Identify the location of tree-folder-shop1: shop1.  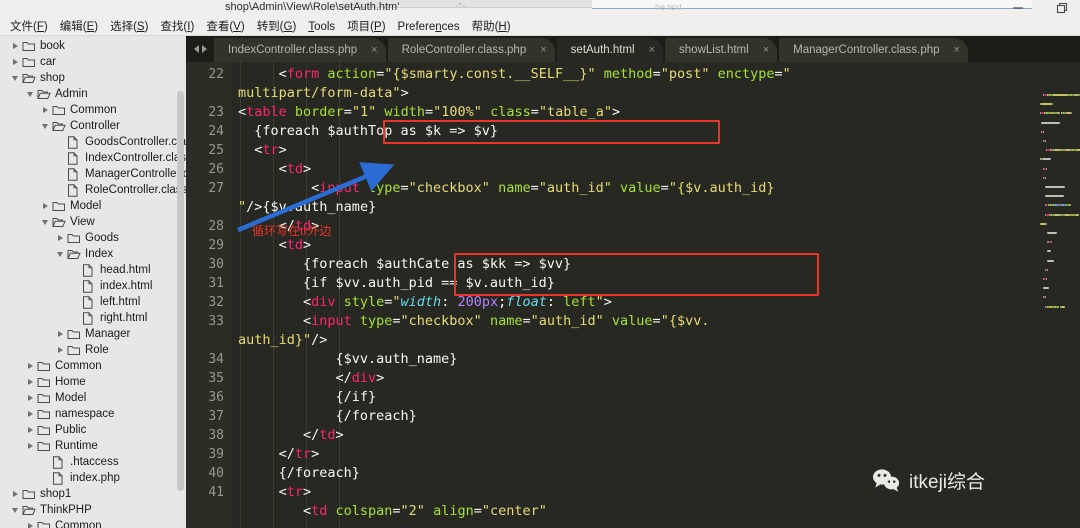
(93, 494).